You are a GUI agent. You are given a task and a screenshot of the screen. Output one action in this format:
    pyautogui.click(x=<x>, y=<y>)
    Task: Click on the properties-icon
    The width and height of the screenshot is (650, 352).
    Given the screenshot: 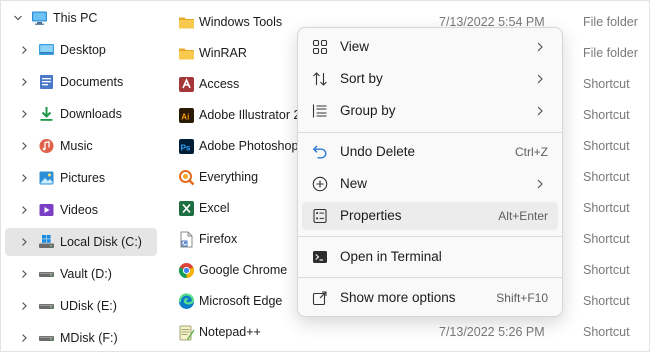 What is the action you would take?
    pyautogui.click(x=320, y=216)
    